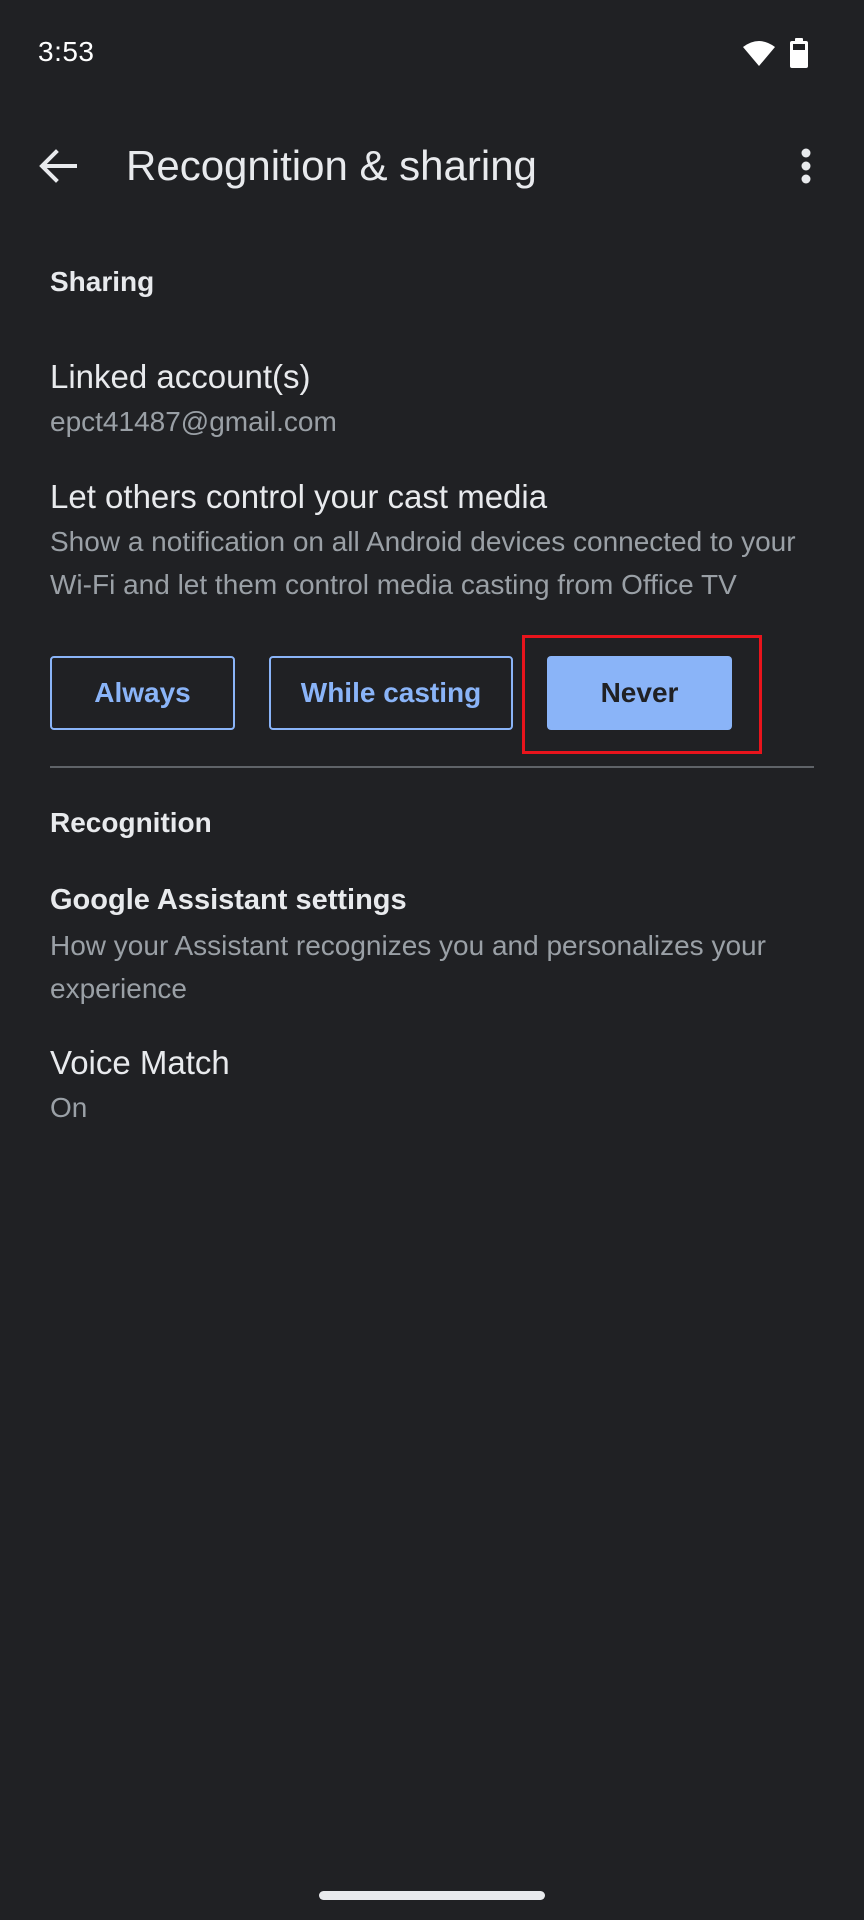  What do you see at coordinates (131, 822) in the screenshot?
I see `section-header-recognition: Recognition` at bounding box center [131, 822].